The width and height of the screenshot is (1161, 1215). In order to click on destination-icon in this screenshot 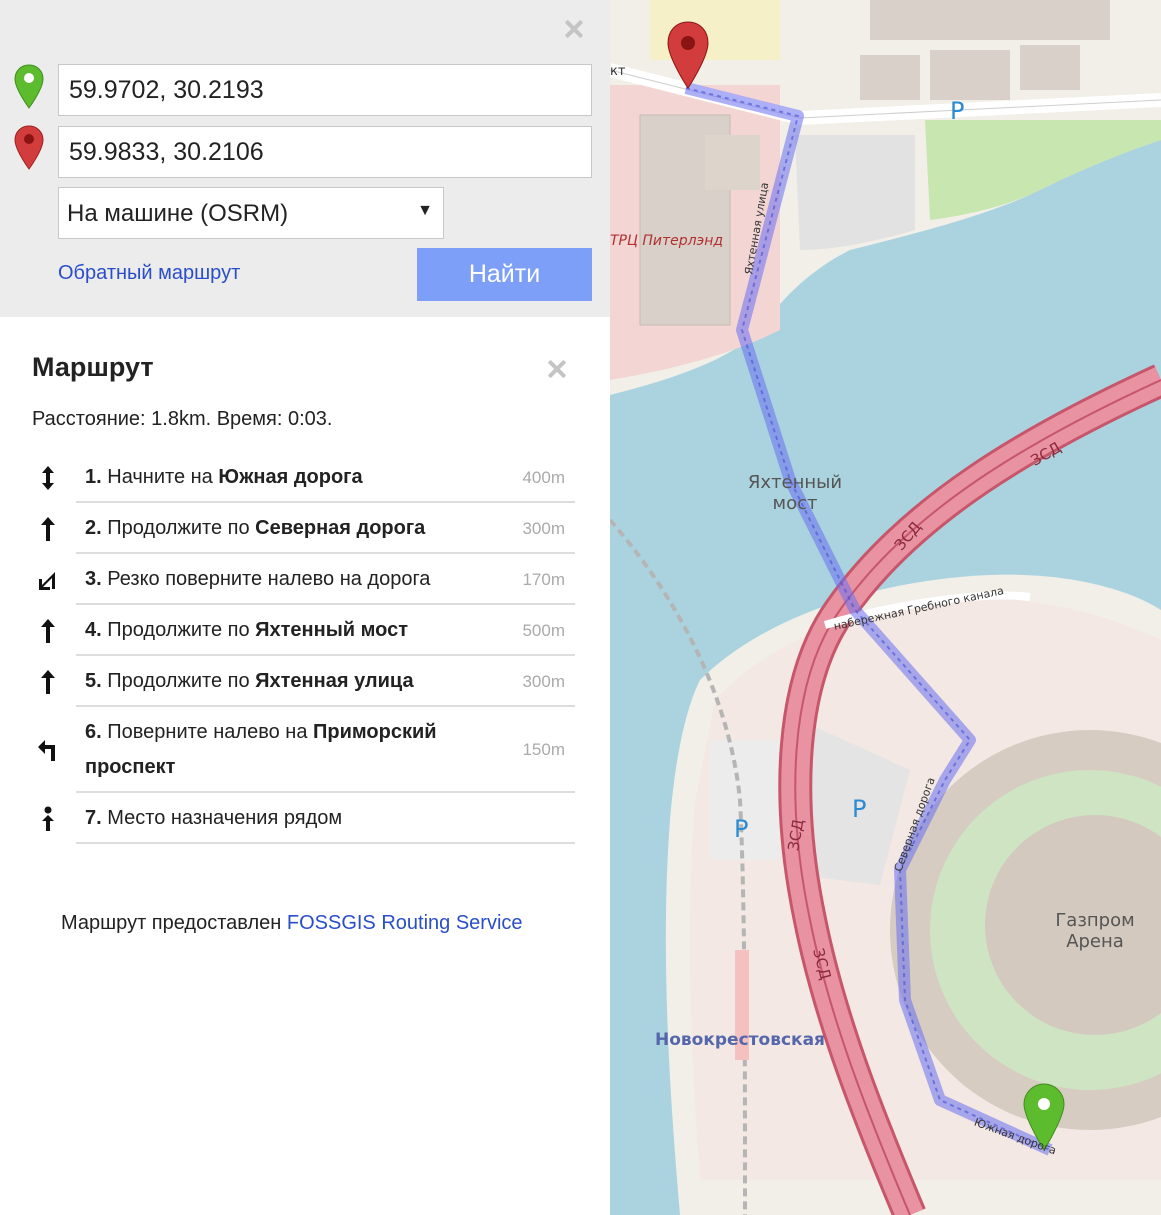, I will do `click(48, 818)`.